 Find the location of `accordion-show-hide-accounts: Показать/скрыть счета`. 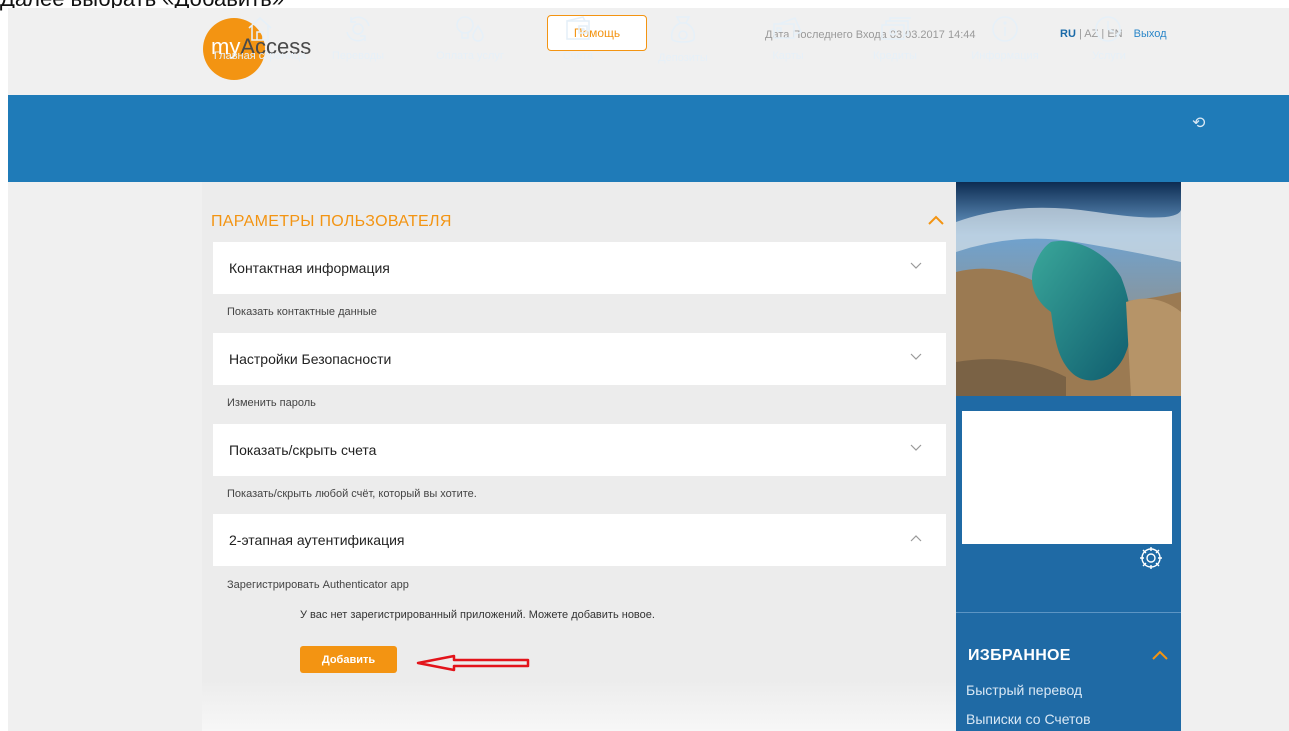

accordion-show-hide-accounts: Показать/скрыть счета is located at coordinates (579, 450).